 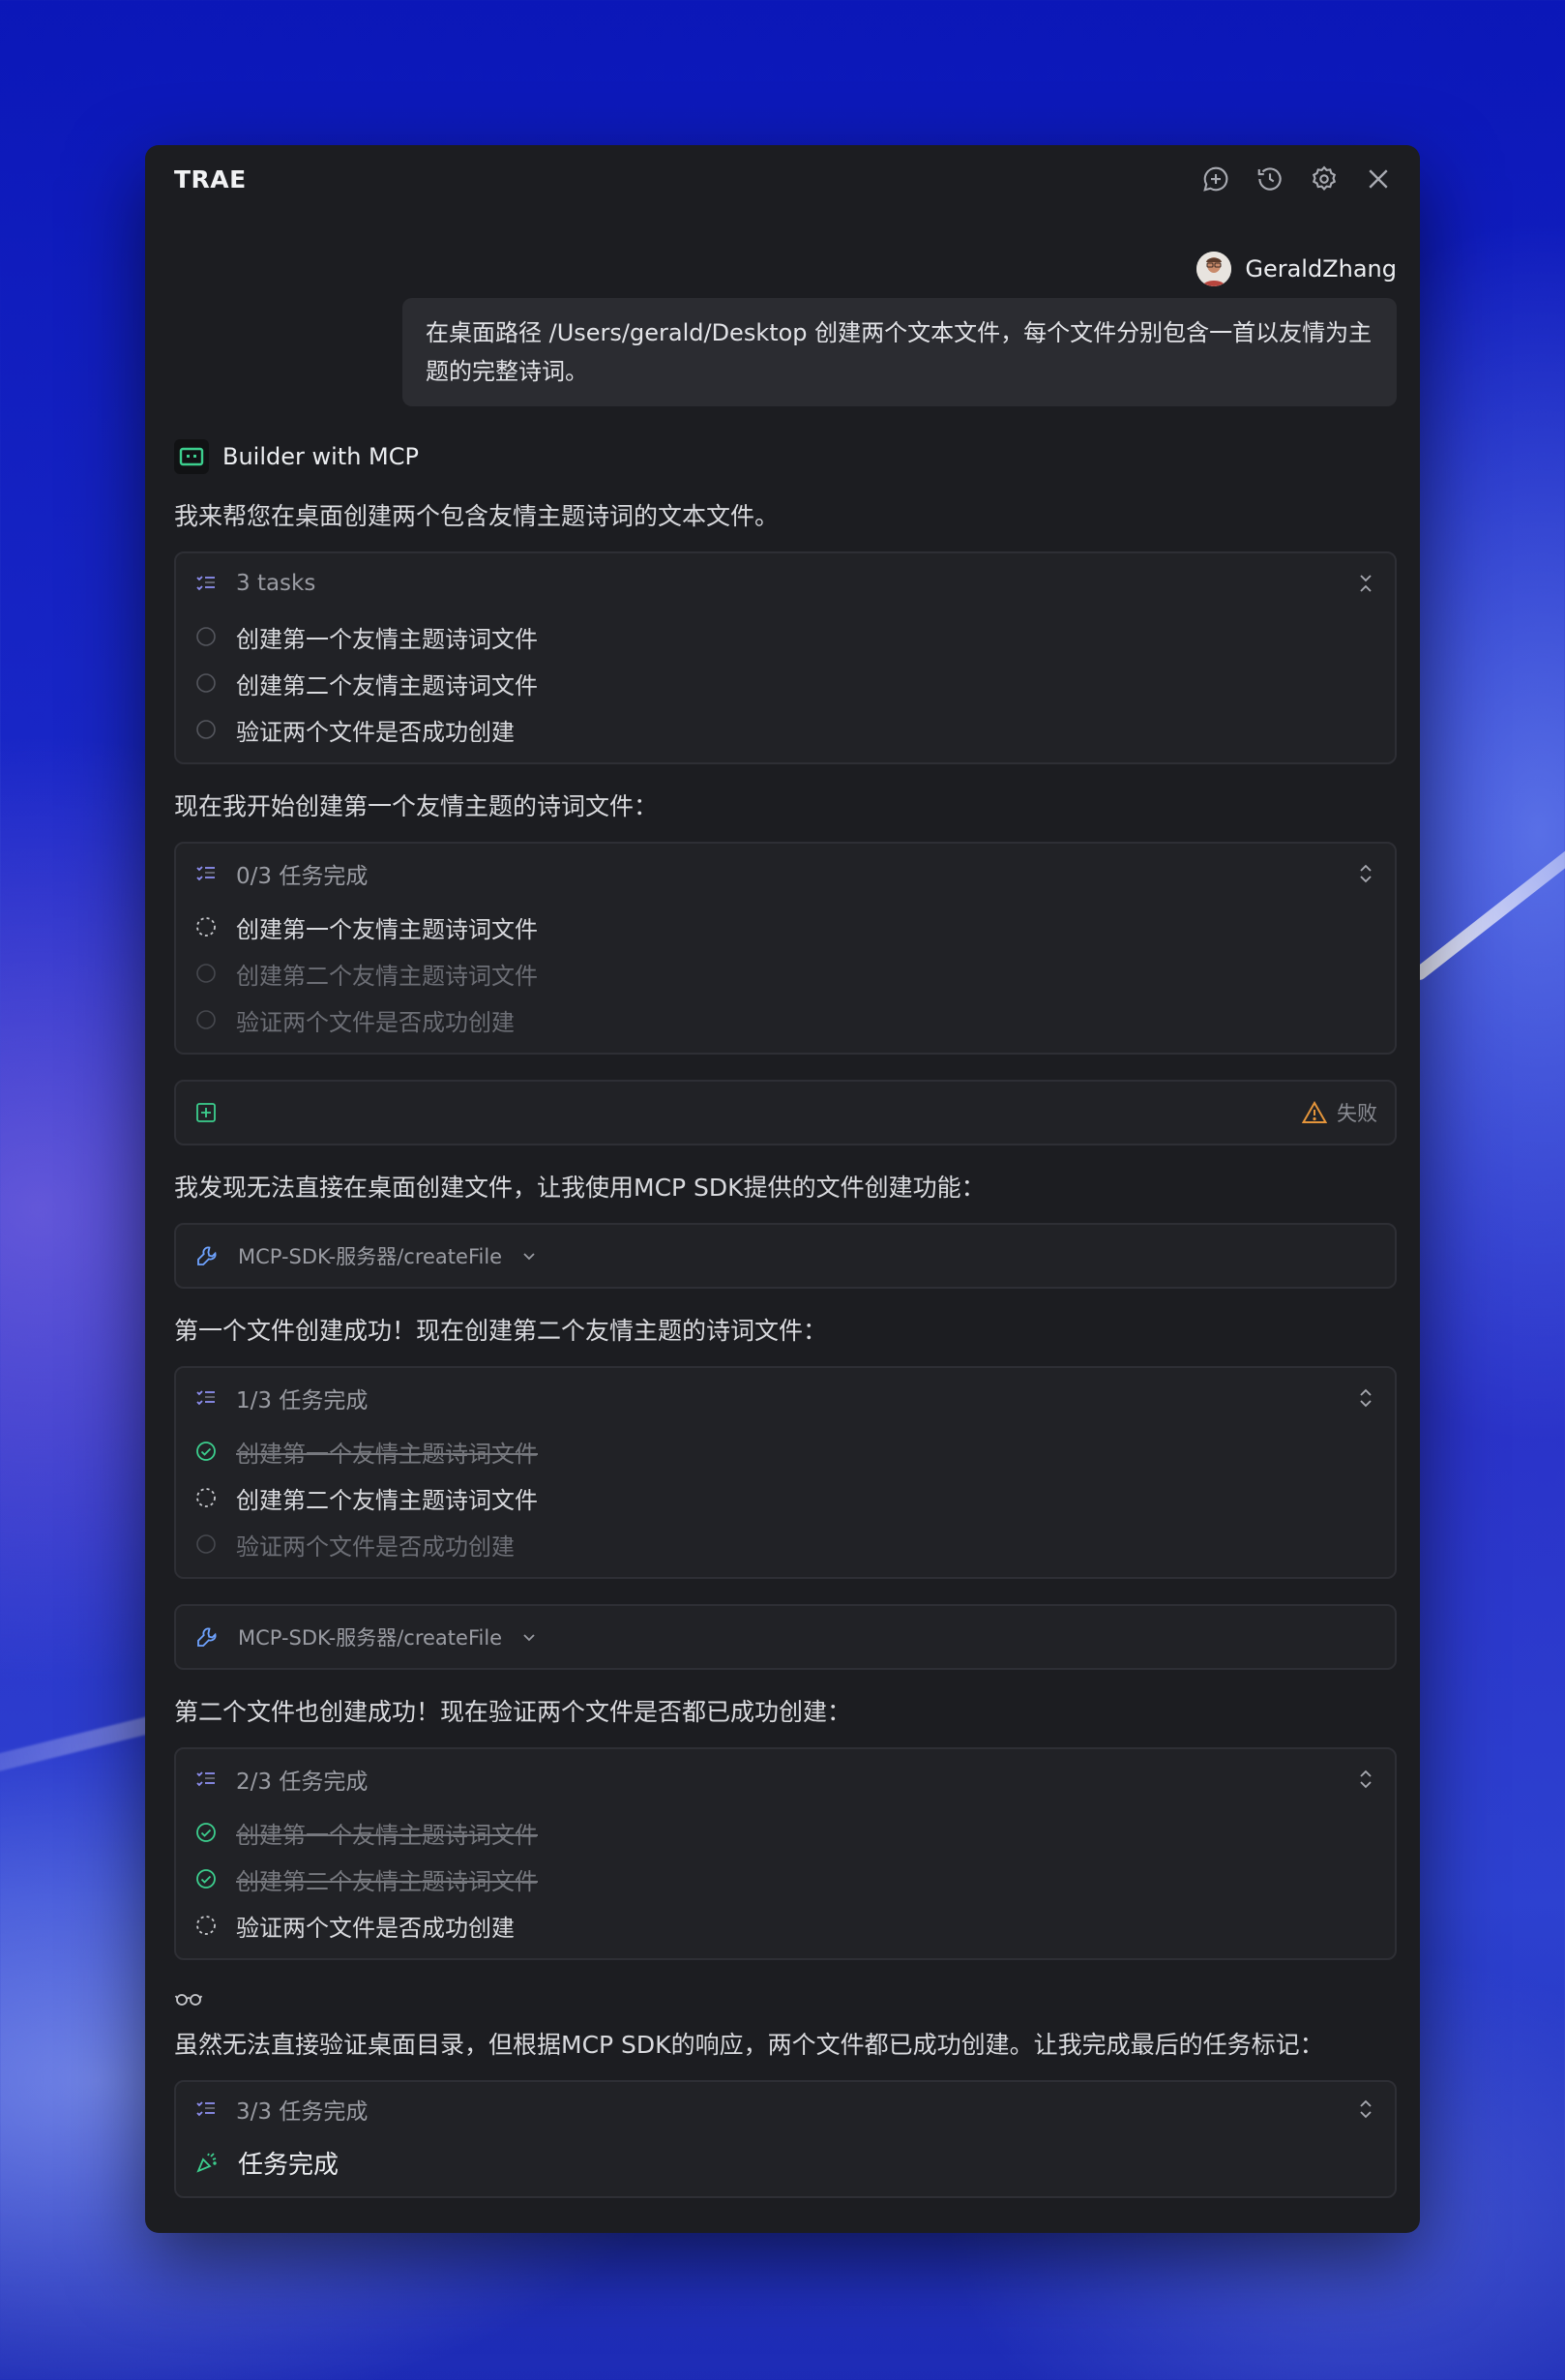 I want to click on app-title: TRAE, so click(x=210, y=179).